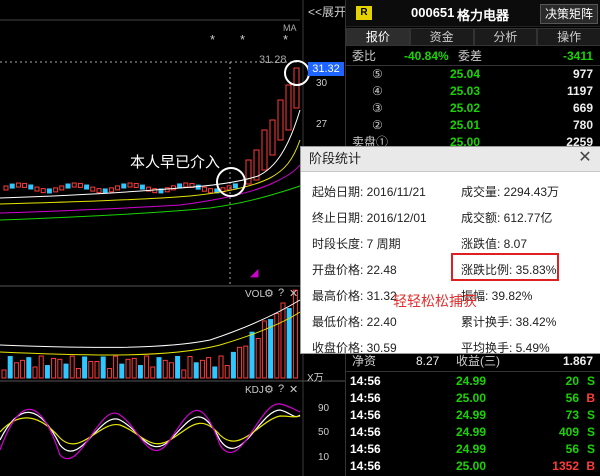  I want to click on commission-ratio-value: -40.84%, so click(426, 56).